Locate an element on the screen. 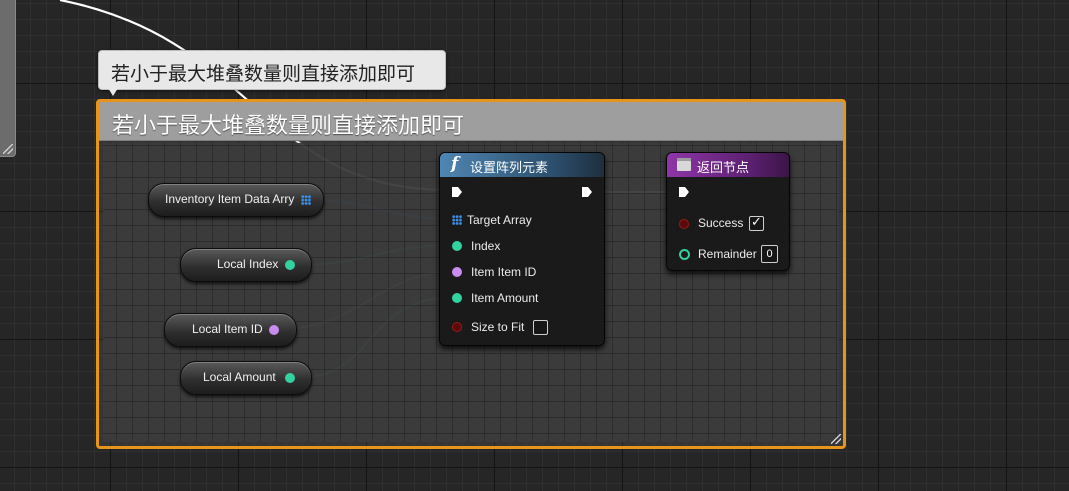 The image size is (1069, 491). node-header: 返回节点 is located at coordinates (728, 165).